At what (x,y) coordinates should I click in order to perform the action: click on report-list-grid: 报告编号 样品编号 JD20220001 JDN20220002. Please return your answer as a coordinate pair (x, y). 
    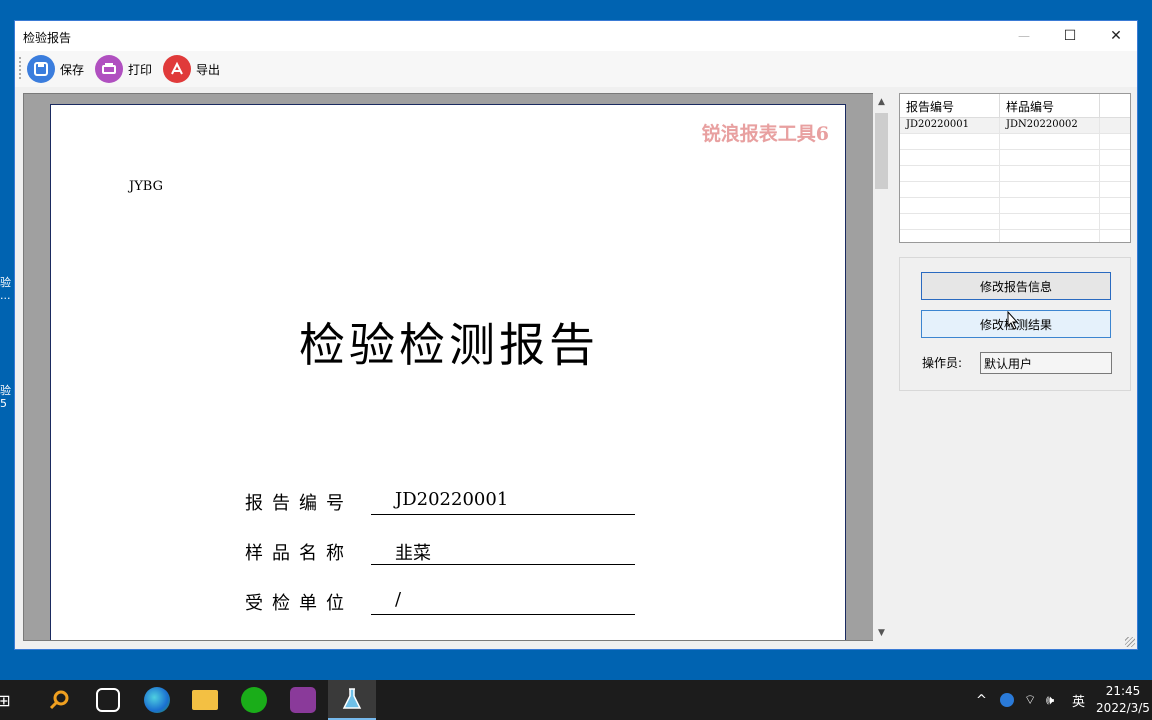
    Looking at the image, I should click on (1015, 168).